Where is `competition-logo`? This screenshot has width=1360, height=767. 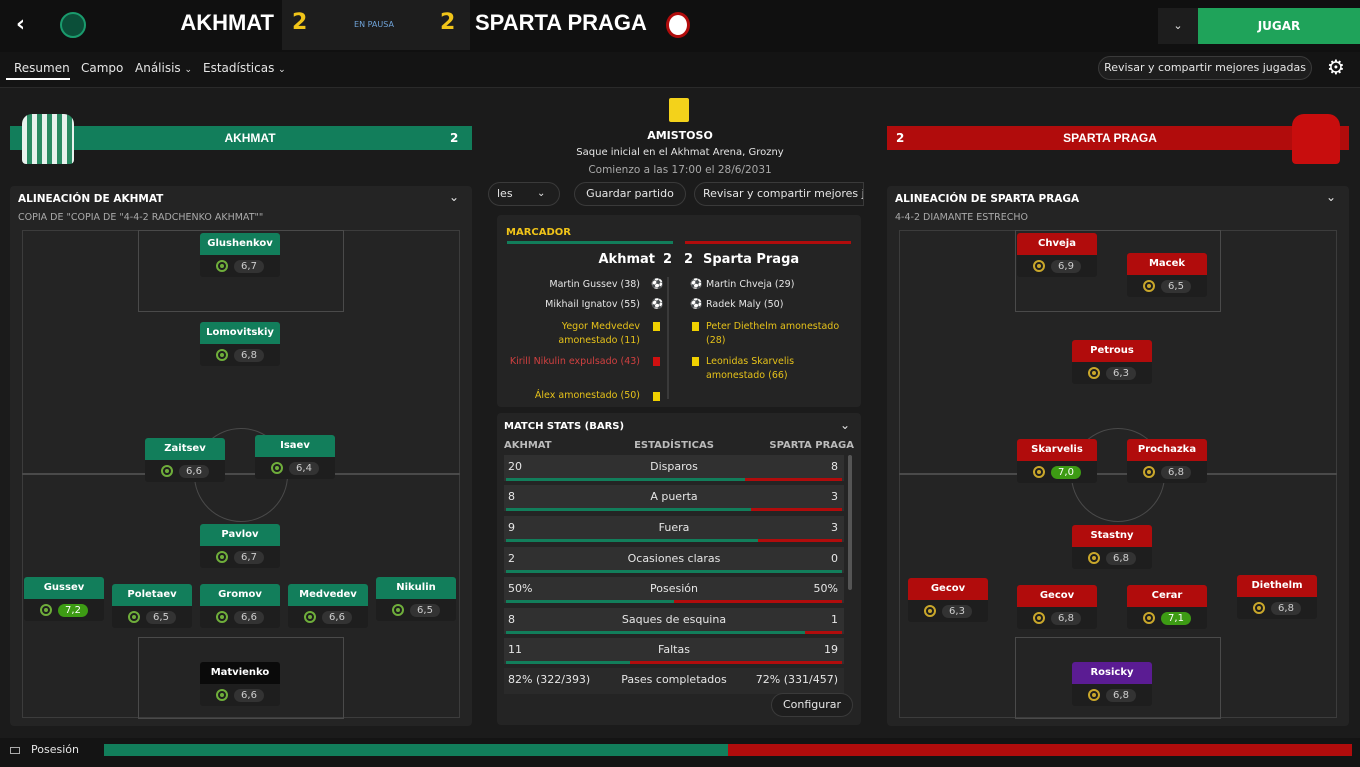
competition-logo is located at coordinates (679, 110).